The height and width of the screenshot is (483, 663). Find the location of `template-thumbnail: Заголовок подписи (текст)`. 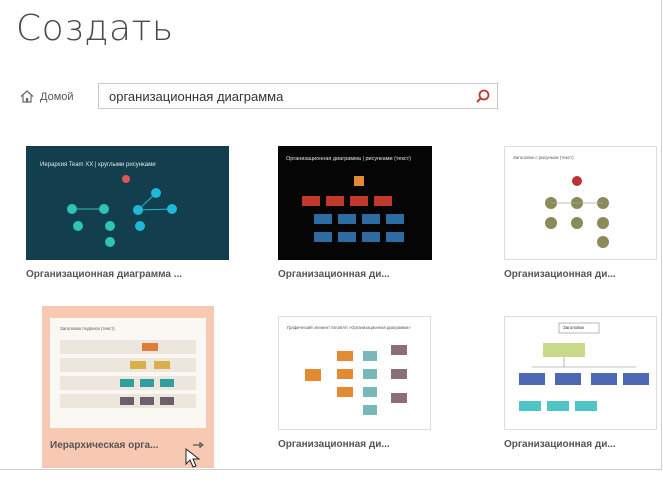

template-thumbnail: Заголовок подписи (текст) is located at coordinates (128, 373).